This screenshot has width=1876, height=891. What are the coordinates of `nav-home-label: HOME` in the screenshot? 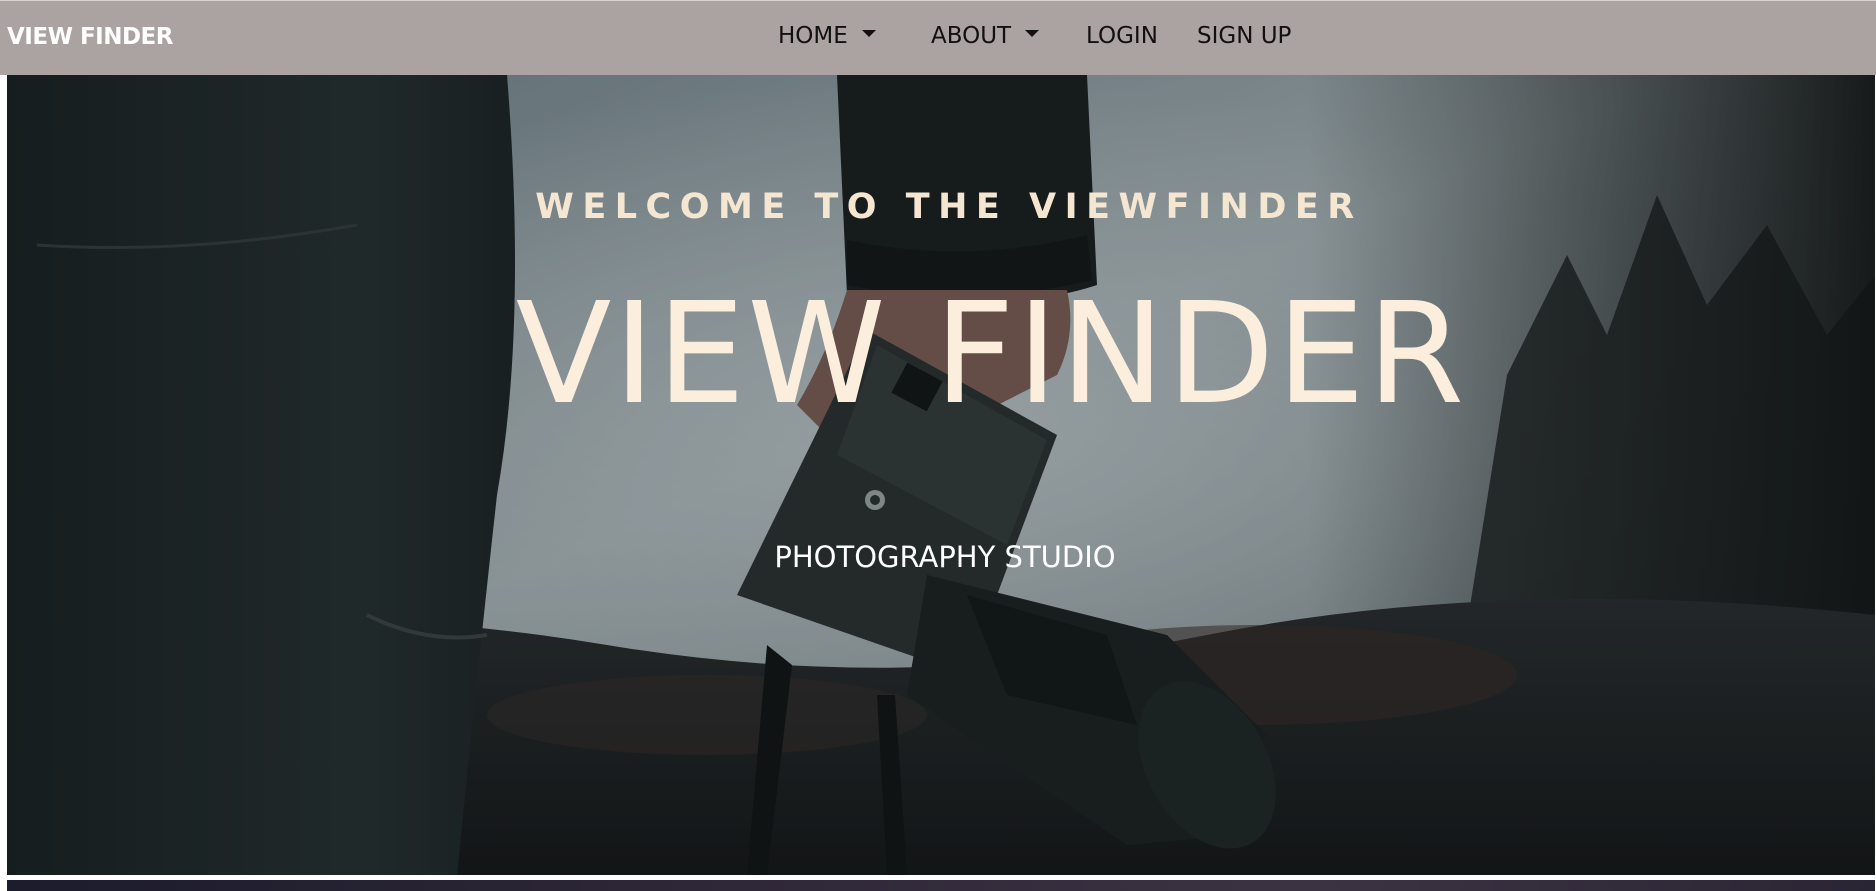 It's located at (813, 36).